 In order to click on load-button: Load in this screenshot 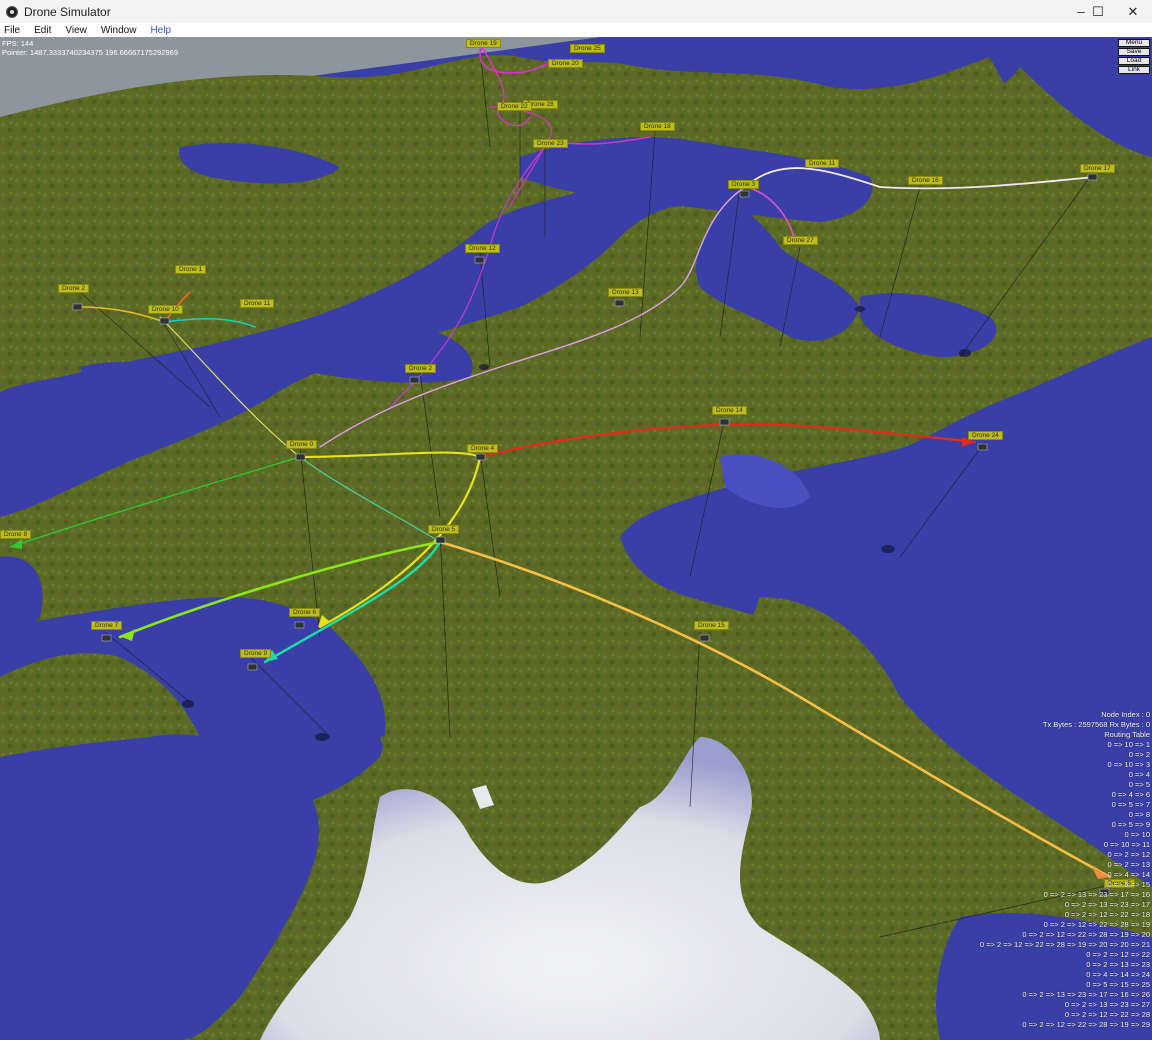, I will do `click(1134, 61)`.